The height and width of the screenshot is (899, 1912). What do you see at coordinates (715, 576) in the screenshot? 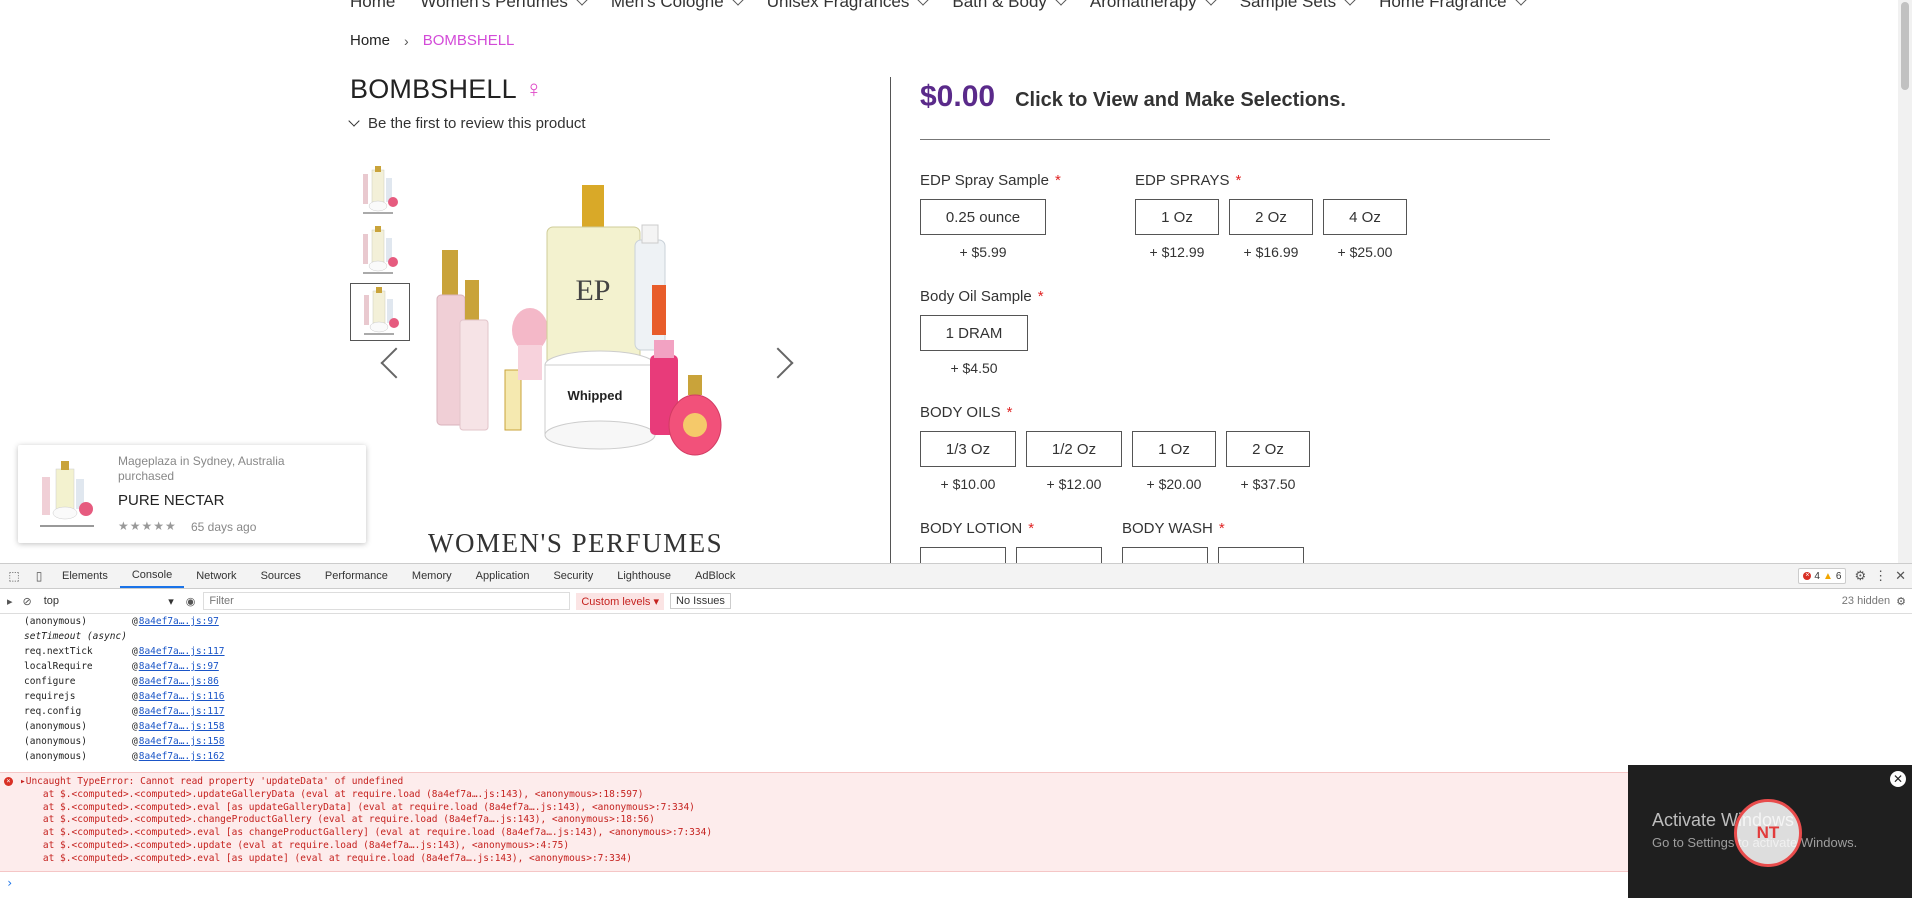
I see `tab-adblock: AdBlock` at bounding box center [715, 576].